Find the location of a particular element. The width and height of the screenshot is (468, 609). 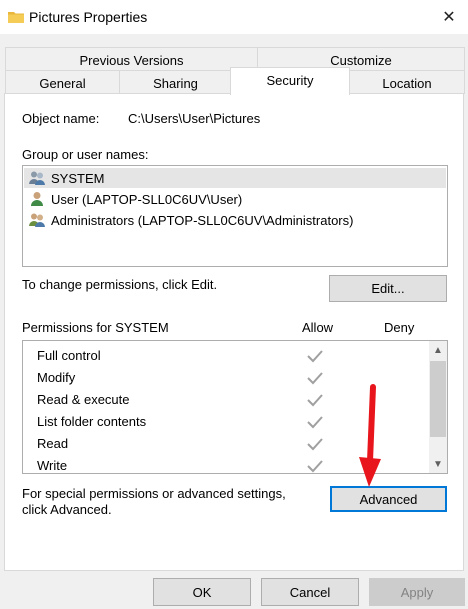

tab-general: General is located at coordinates (62, 82).